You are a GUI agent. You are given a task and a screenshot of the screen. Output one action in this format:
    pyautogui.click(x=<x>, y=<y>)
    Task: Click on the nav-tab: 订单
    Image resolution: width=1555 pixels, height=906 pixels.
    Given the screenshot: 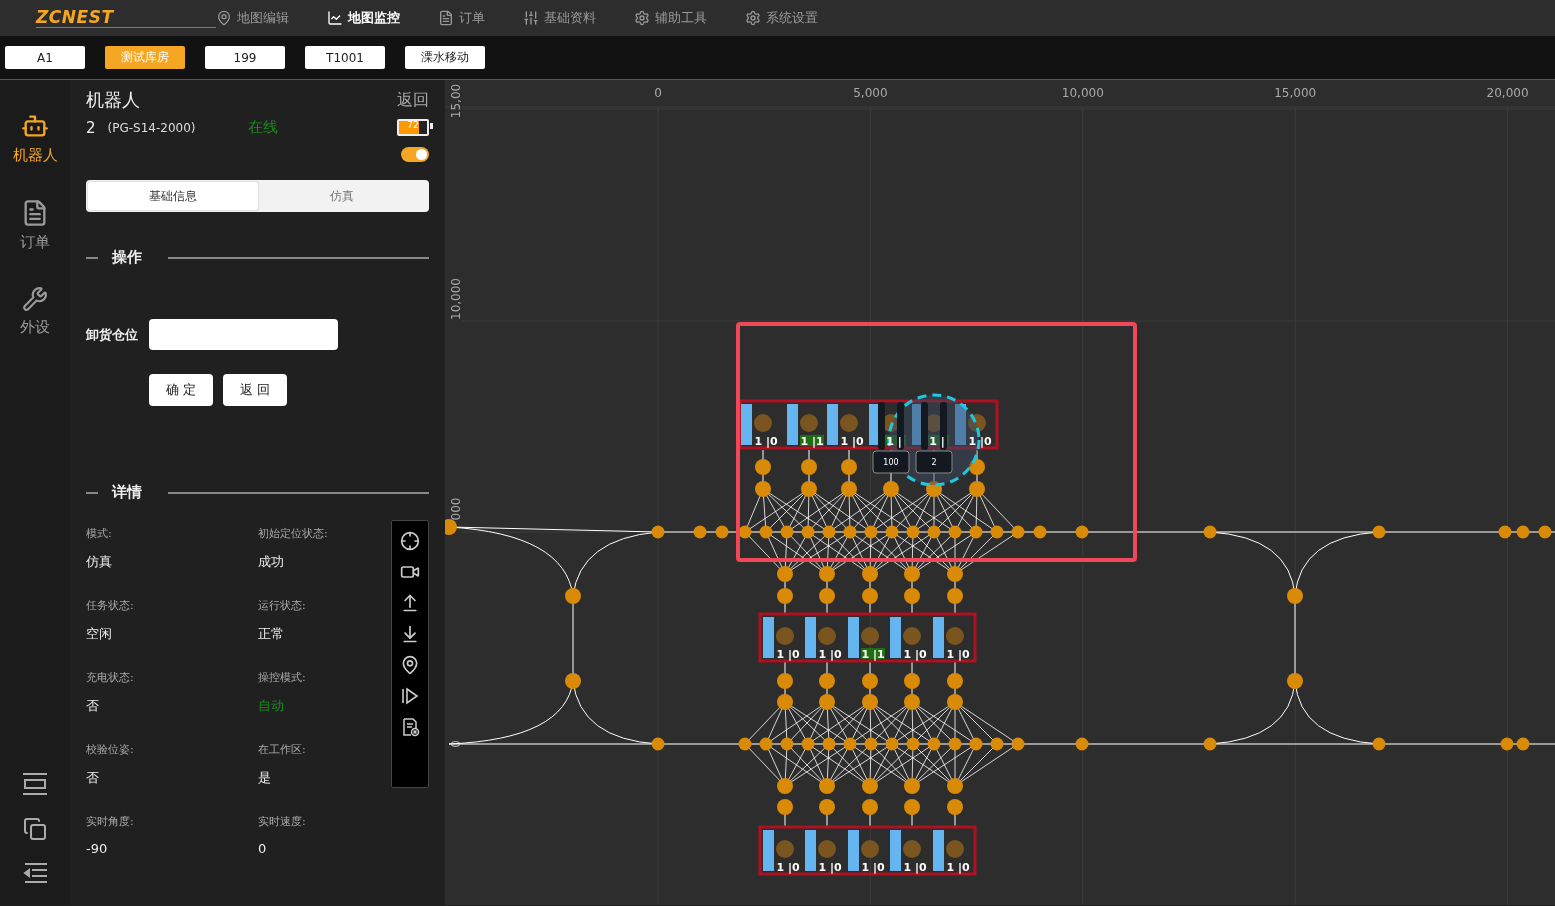 What is the action you would take?
    pyautogui.click(x=461, y=18)
    